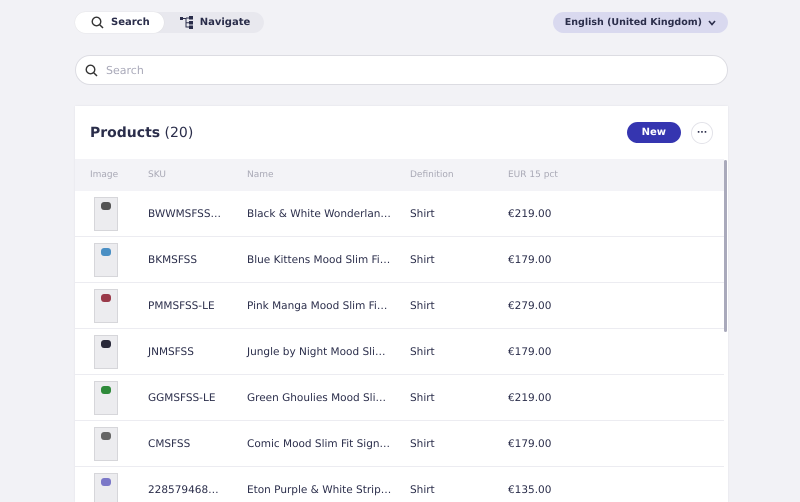  What do you see at coordinates (640, 22) in the screenshot?
I see `language-dropdown: English (United Kingdom)` at bounding box center [640, 22].